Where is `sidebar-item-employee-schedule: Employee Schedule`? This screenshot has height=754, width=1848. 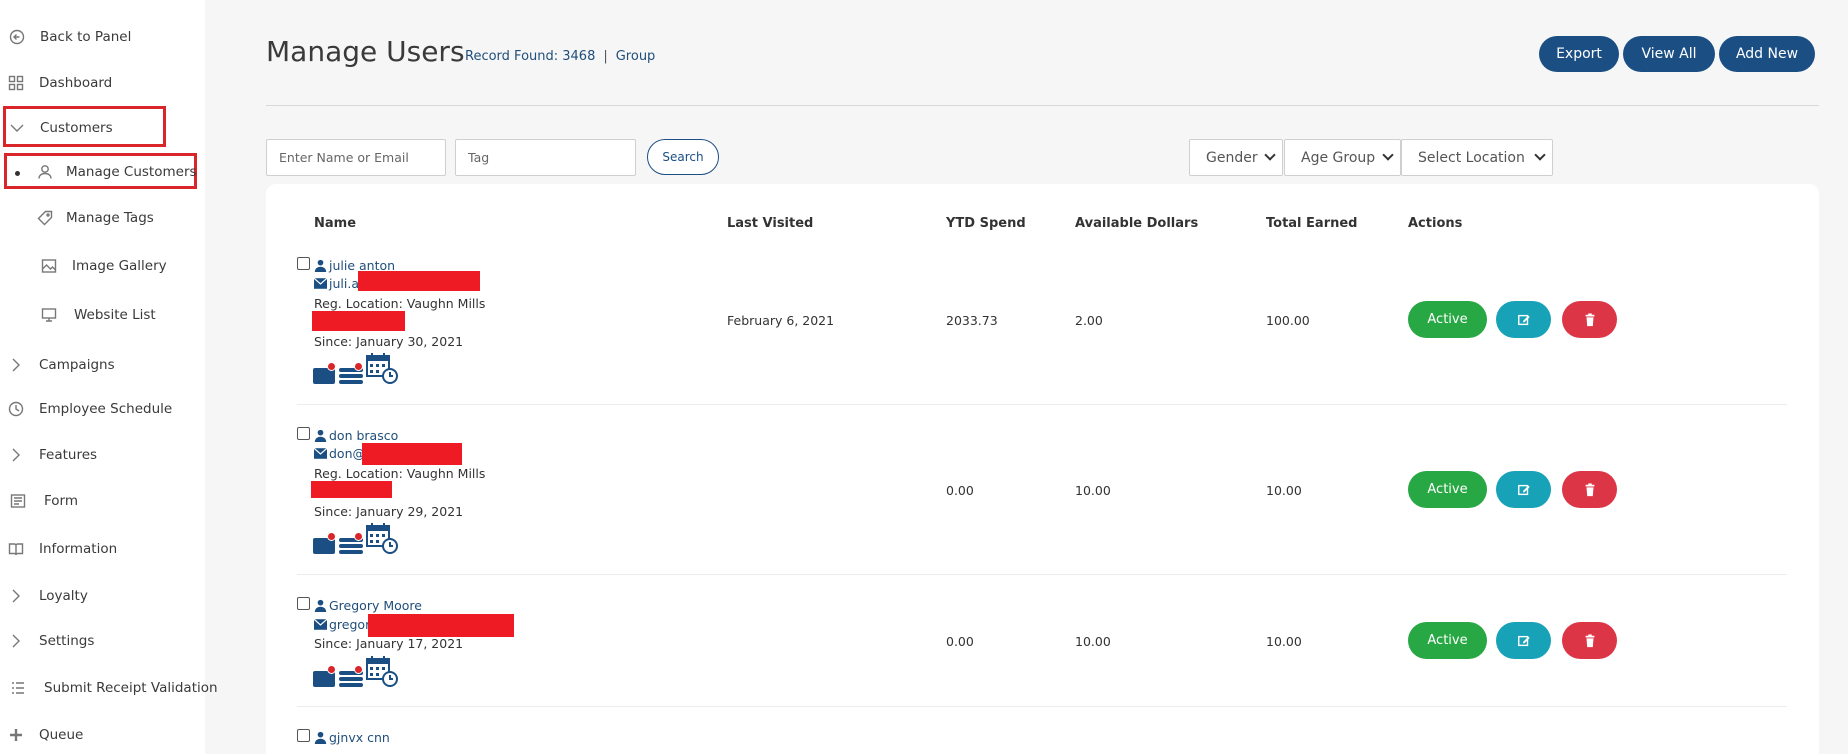 sidebar-item-employee-schedule: Employee Schedule is located at coordinates (89, 409).